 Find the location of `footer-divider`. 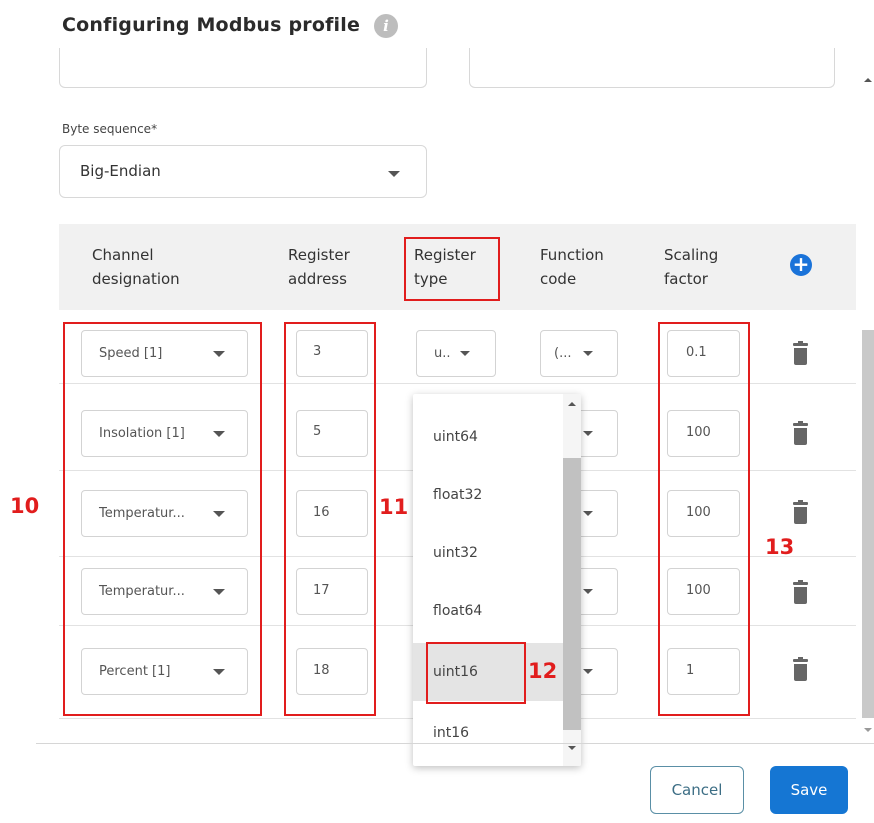

footer-divider is located at coordinates (455, 743).